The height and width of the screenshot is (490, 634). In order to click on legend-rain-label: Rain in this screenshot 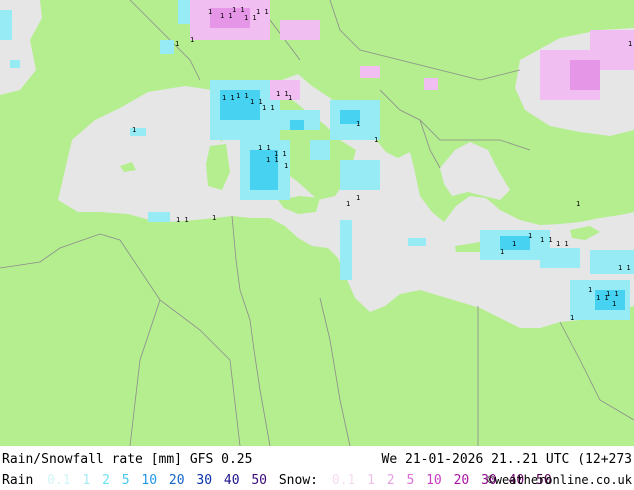, I will do `click(18, 480)`.